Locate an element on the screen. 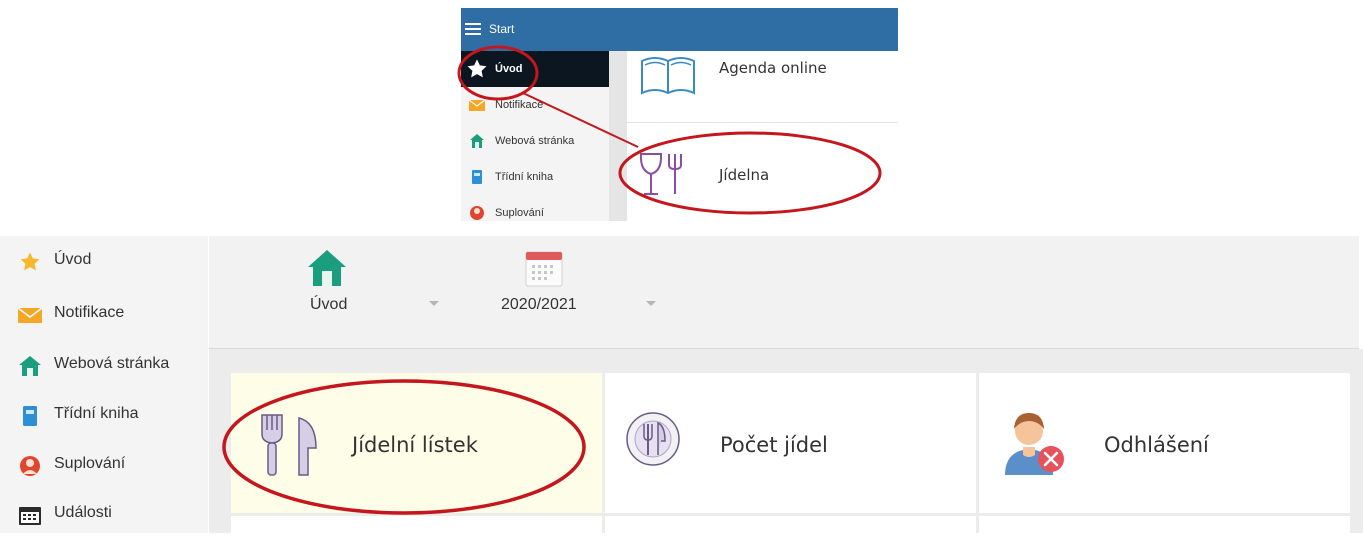 The width and height of the screenshot is (1363, 539). tile-jidelna: Jídelna is located at coordinates (762, 172).